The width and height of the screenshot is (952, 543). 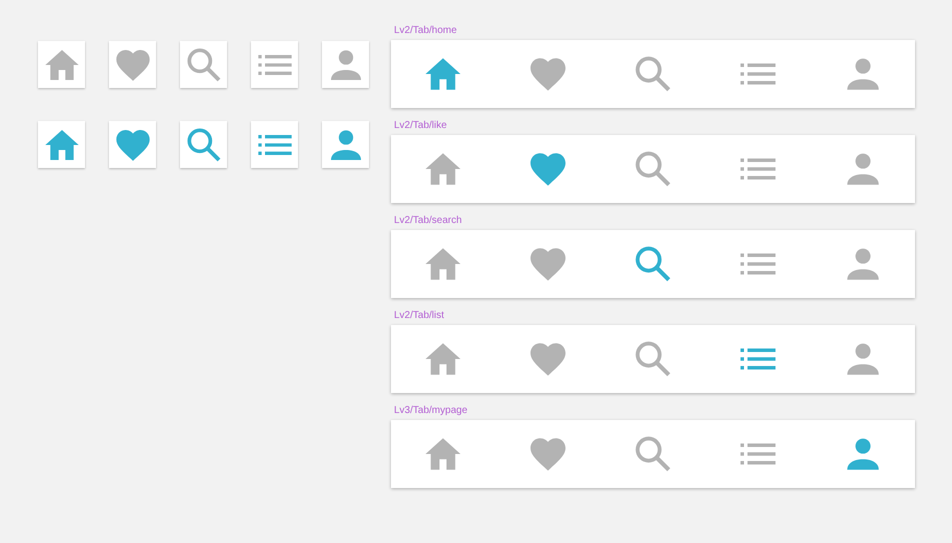 I want to click on tab-bar-label: Lv2/Tab/list, so click(x=418, y=316).